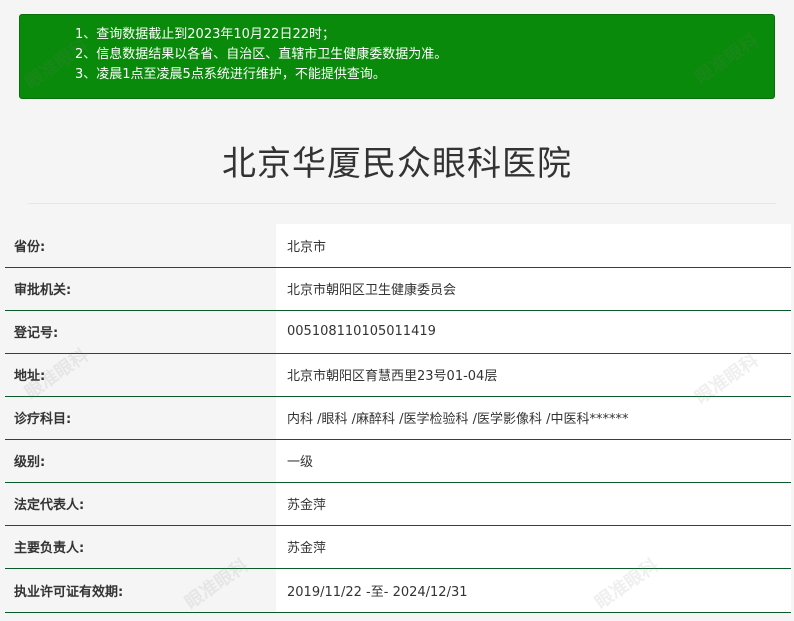  Describe the element at coordinates (533, 332) in the screenshot. I see `row-value-registration-number: 005108110105011419` at that location.